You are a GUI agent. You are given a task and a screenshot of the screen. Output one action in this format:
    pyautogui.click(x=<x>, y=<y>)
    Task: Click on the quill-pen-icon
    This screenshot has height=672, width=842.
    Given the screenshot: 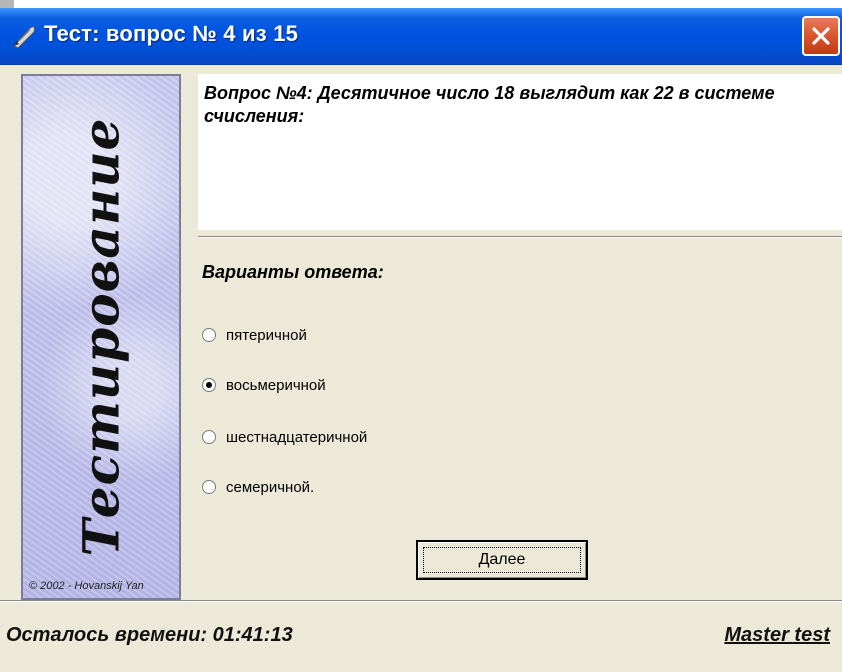 What is the action you would take?
    pyautogui.click(x=24, y=36)
    